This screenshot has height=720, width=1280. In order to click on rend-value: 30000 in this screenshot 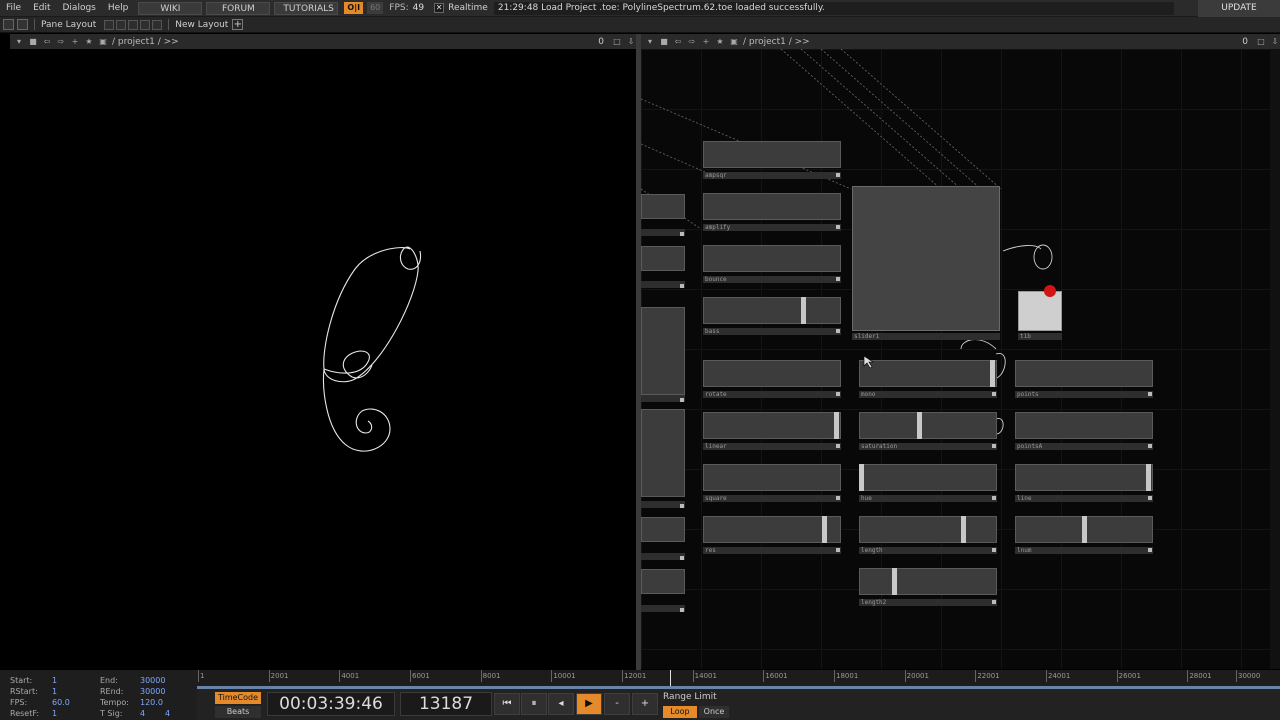, I will do `click(152, 691)`.